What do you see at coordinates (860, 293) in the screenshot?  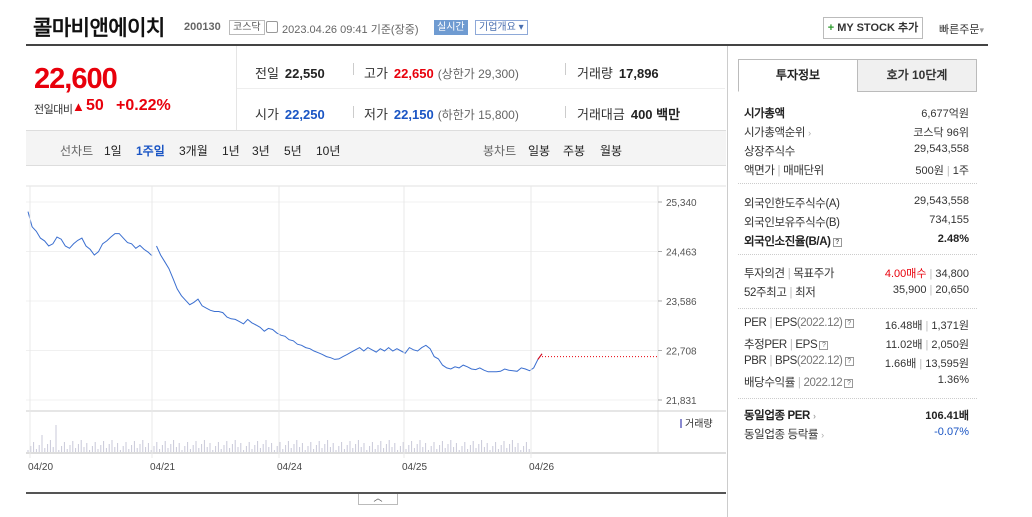 I see `w52-row: 52주최고 | 최저 35,900 | 20,650` at bounding box center [860, 293].